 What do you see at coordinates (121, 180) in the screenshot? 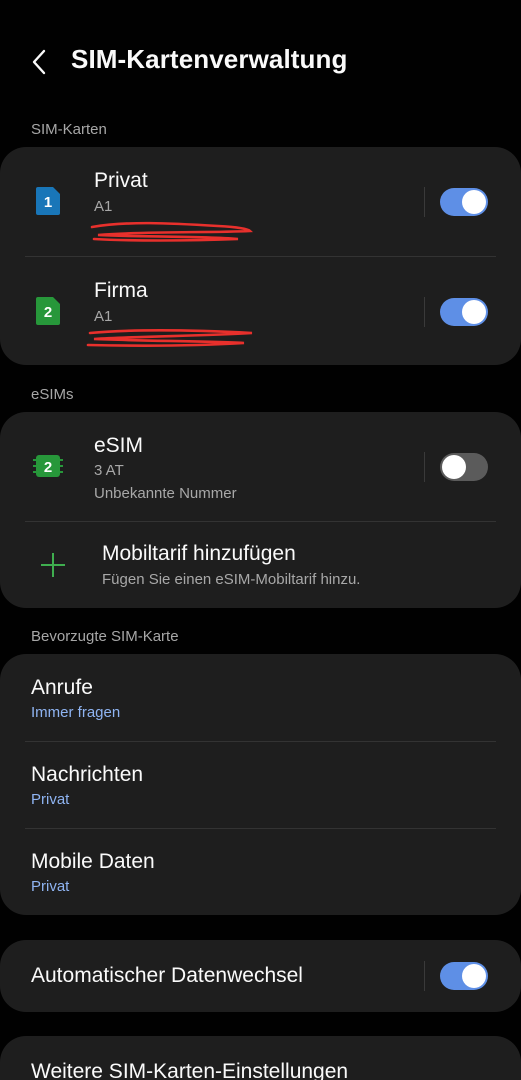
I see `sim-name: Privat` at bounding box center [121, 180].